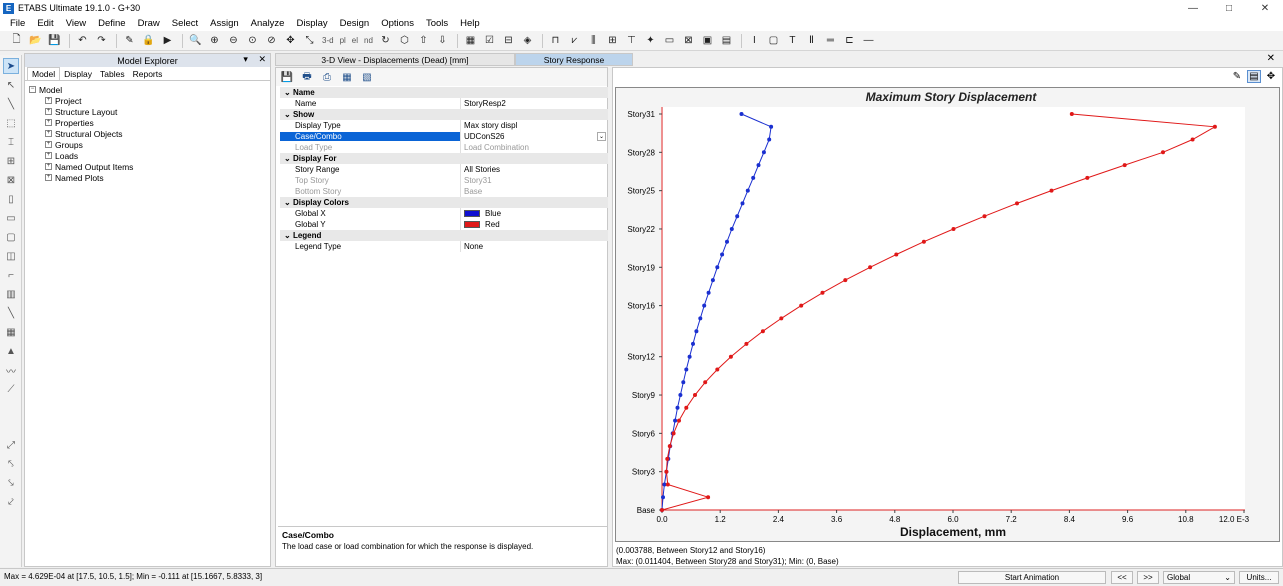 The width and height of the screenshot is (1283, 586). Describe the element at coordinates (1199, 577) in the screenshot. I see `coordinate-system-select: Global ⌄` at that location.